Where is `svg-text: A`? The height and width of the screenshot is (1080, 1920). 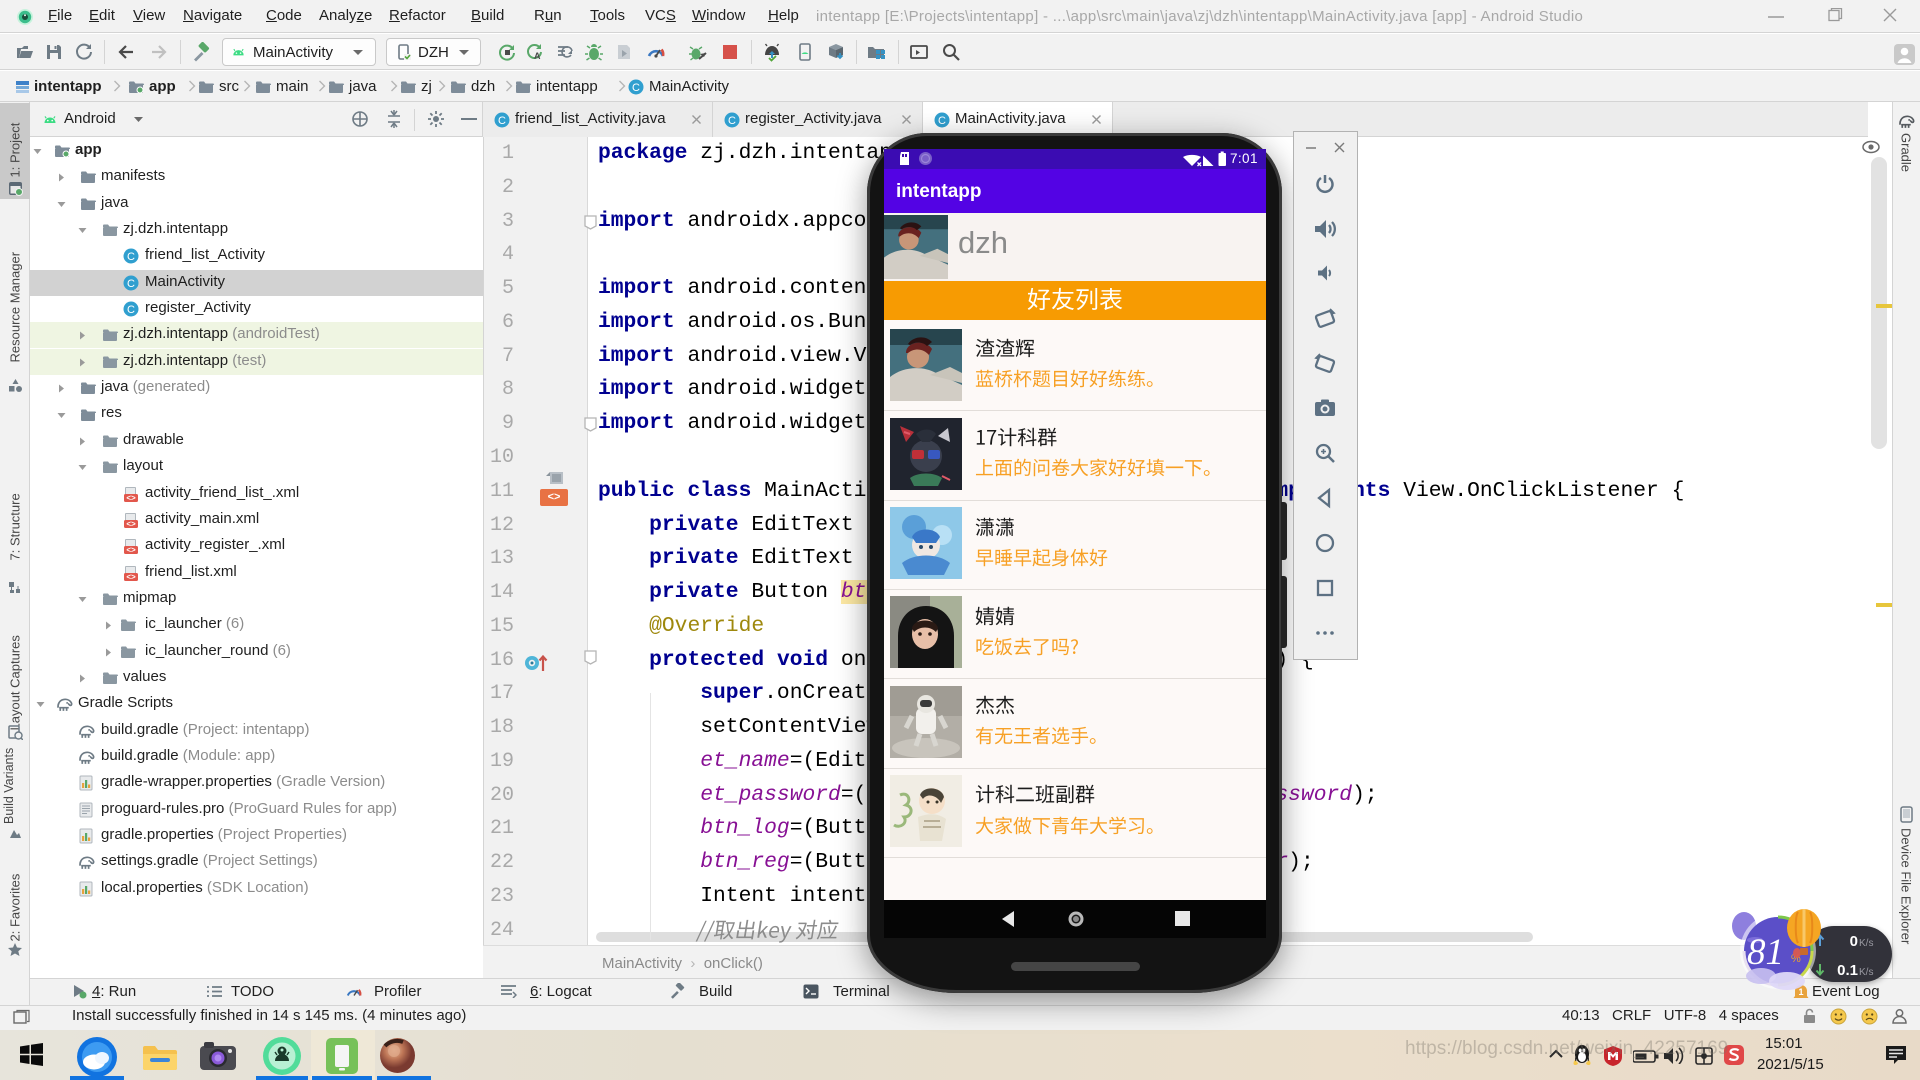
svg-text: A is located at coordinates (537, 56).